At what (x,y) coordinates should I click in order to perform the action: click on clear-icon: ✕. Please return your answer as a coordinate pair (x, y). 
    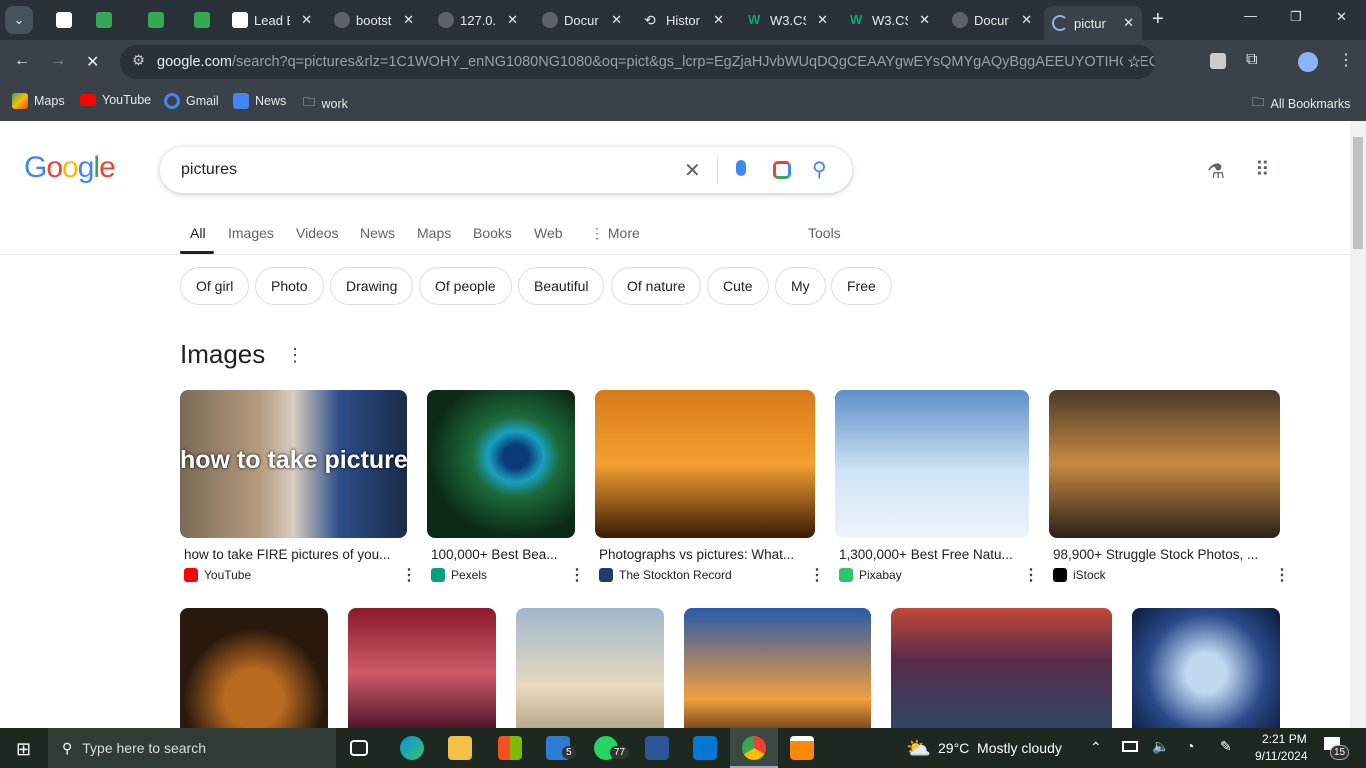
    Looking at the image, I should click on (692, 170).